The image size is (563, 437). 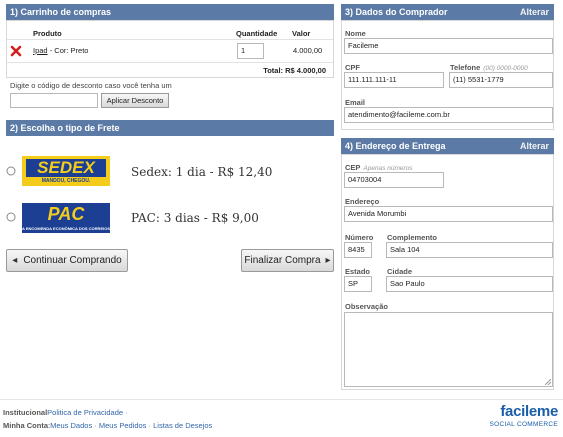 I want to click on col-product: Produto, so click(x=47, y=33).